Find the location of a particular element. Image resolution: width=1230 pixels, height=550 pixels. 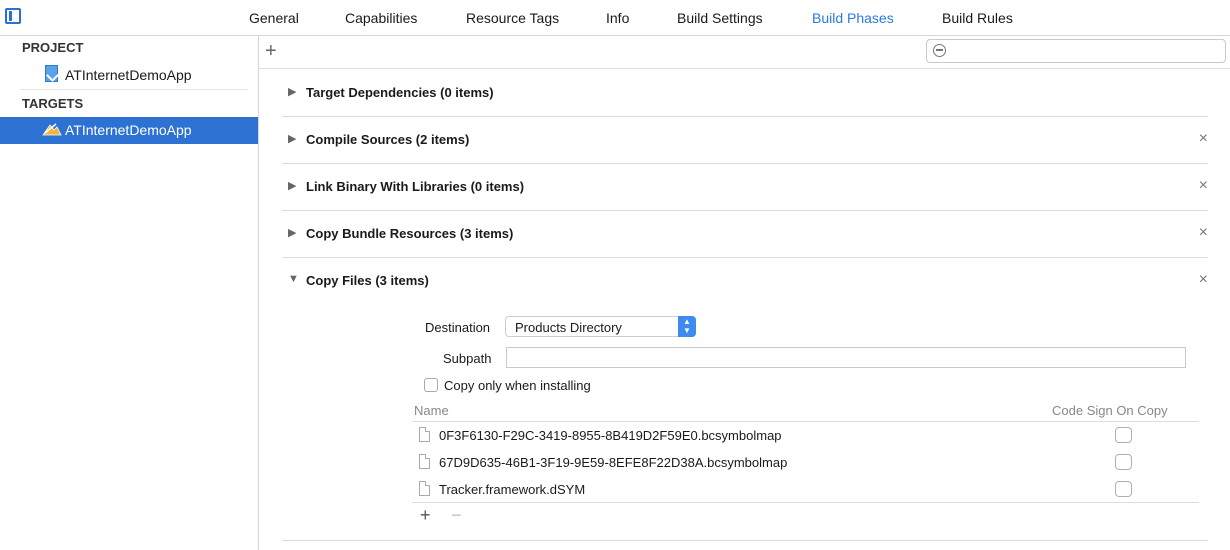

subpath-input is located at coordinates (846, 357).